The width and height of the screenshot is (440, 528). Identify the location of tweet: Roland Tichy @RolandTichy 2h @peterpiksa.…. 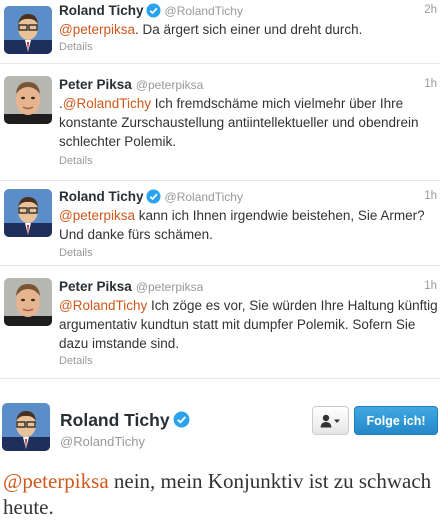
(220, 32).